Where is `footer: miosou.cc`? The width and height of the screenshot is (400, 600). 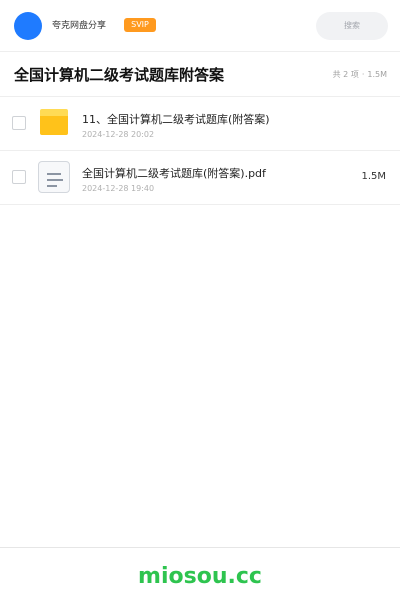
footer: miosou.cc is located at coordinates (200, 573).